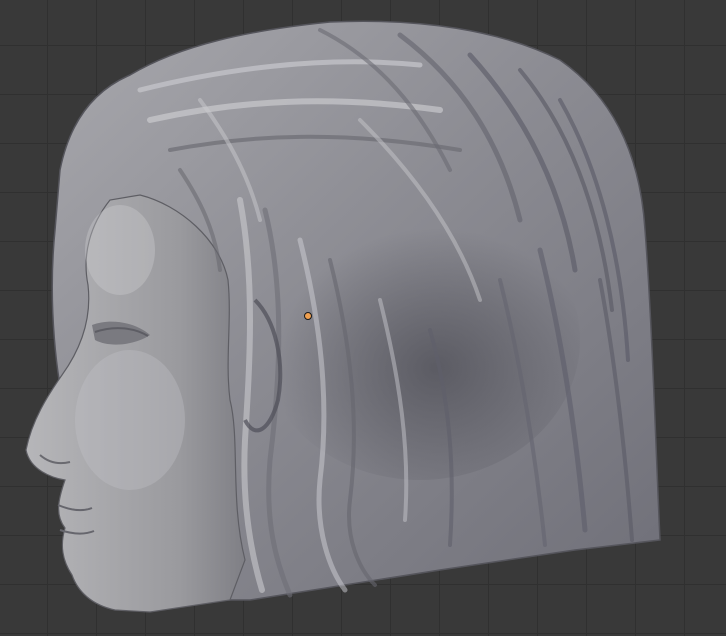 The width and height of the screenshot is (726, 636). I want to click on cheek-highlight, so click(130, 420).